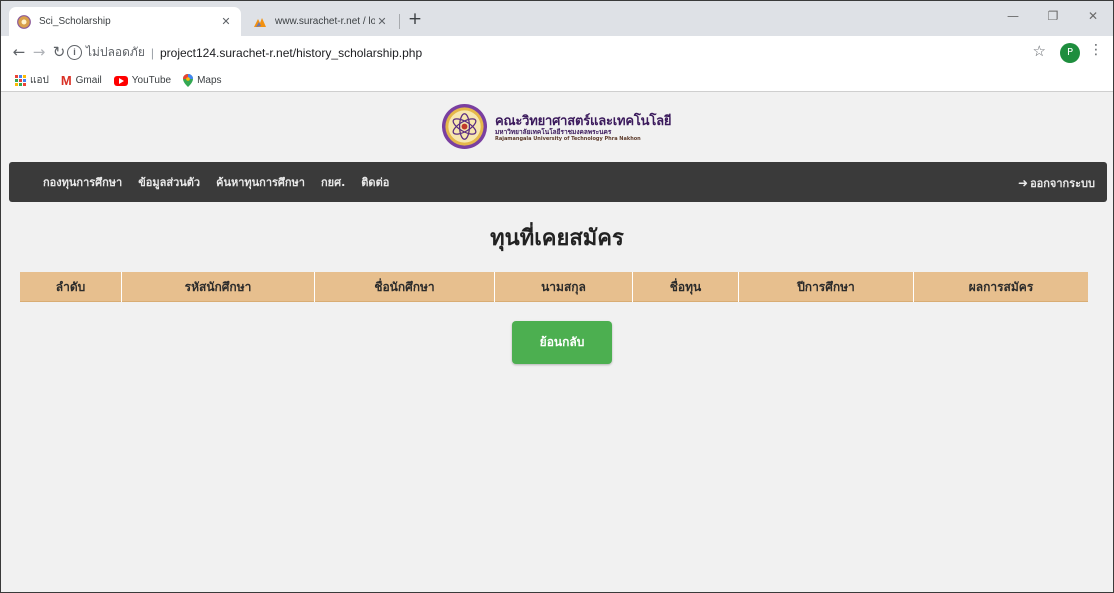 This screenshot has height=593, width=1114. What do you see at coordinates (74, 52) in the screenshot?
I see `info-icon: i` at bounding box center [74, 52].